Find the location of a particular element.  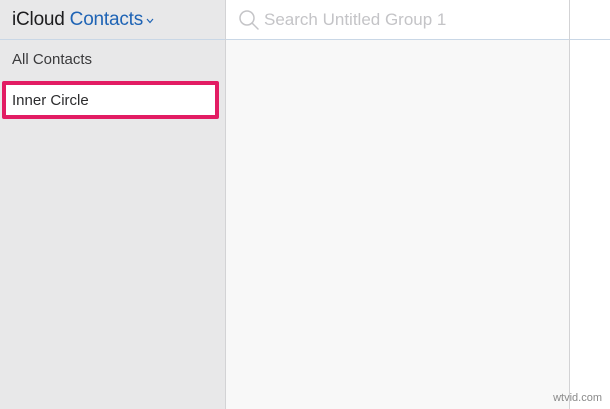

search-input is located at coordinates (404, 19).